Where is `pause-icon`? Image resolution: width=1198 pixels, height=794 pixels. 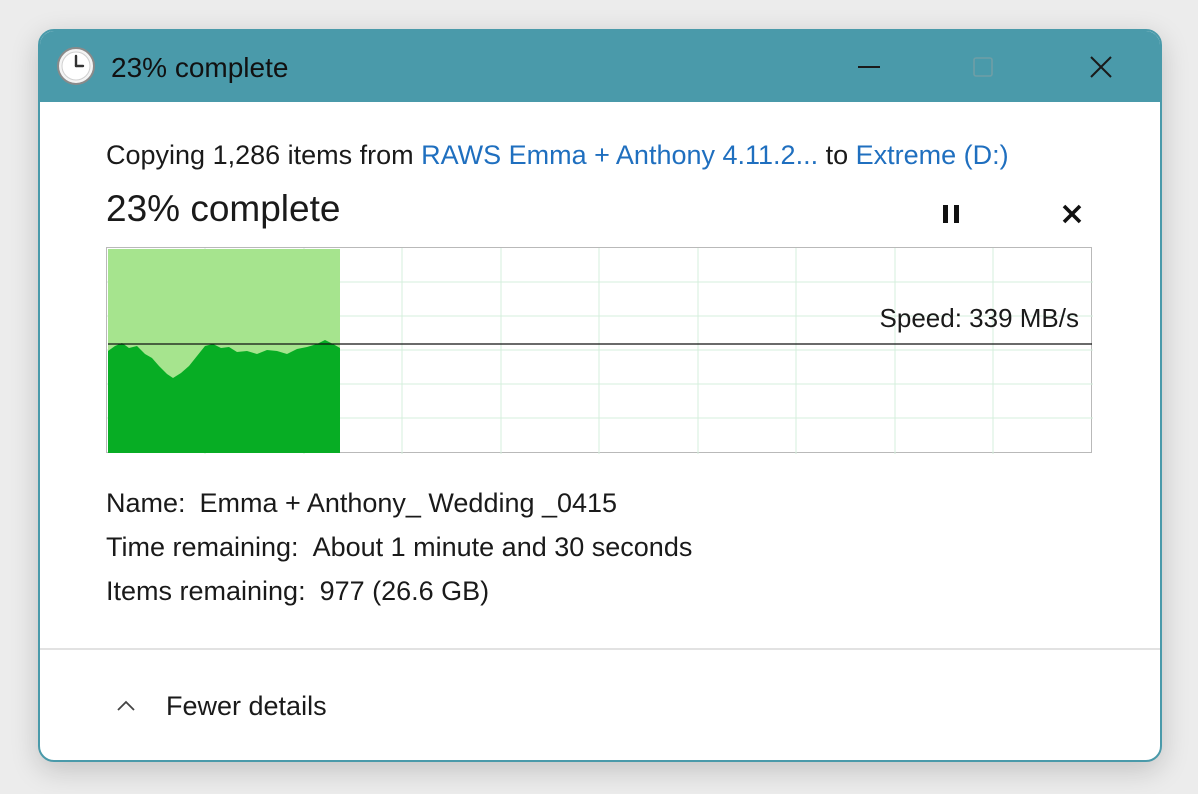
pause-icon is located at coordinates (952, 215).